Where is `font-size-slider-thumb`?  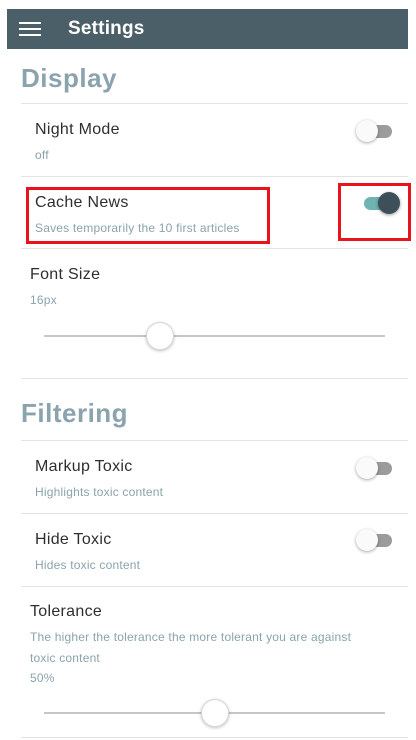
font-size-slider-thumb is located at coordinates (159, 336).